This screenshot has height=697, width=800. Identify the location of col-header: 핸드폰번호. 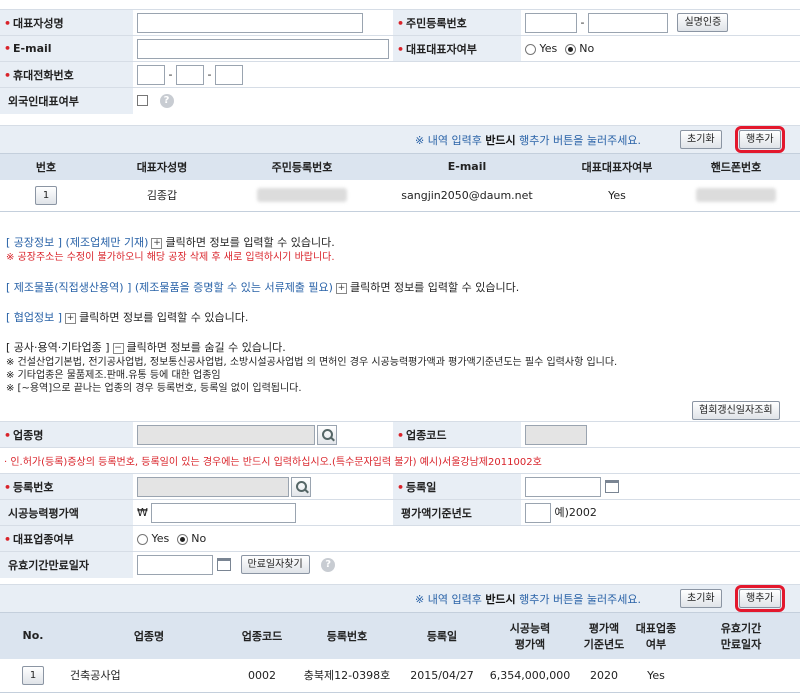
(736, 166).